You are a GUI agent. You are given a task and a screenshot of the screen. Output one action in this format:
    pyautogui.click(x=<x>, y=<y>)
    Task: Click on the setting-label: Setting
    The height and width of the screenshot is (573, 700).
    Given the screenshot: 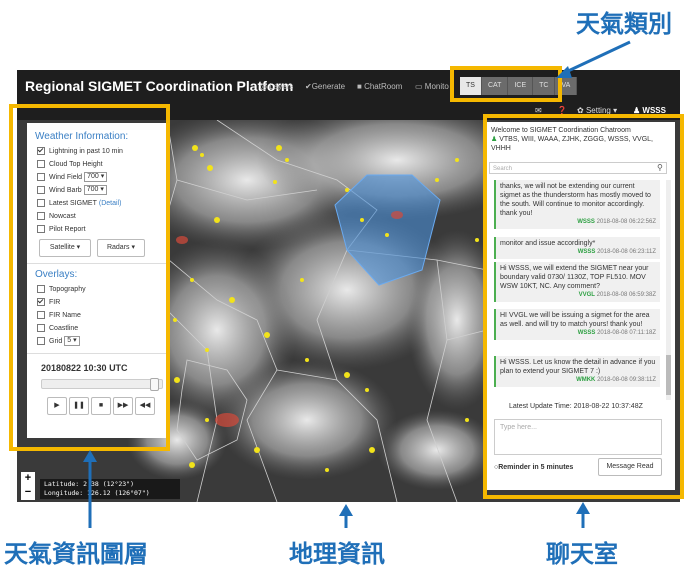 What is the action you would take?
    pyautogui.click(x=598, y=110)
    